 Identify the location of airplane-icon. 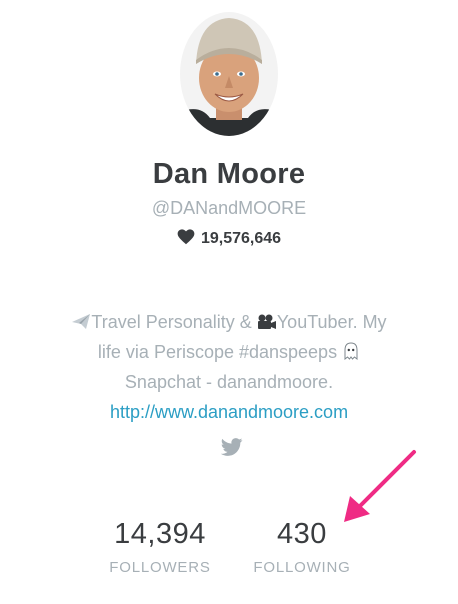
(81, 321).